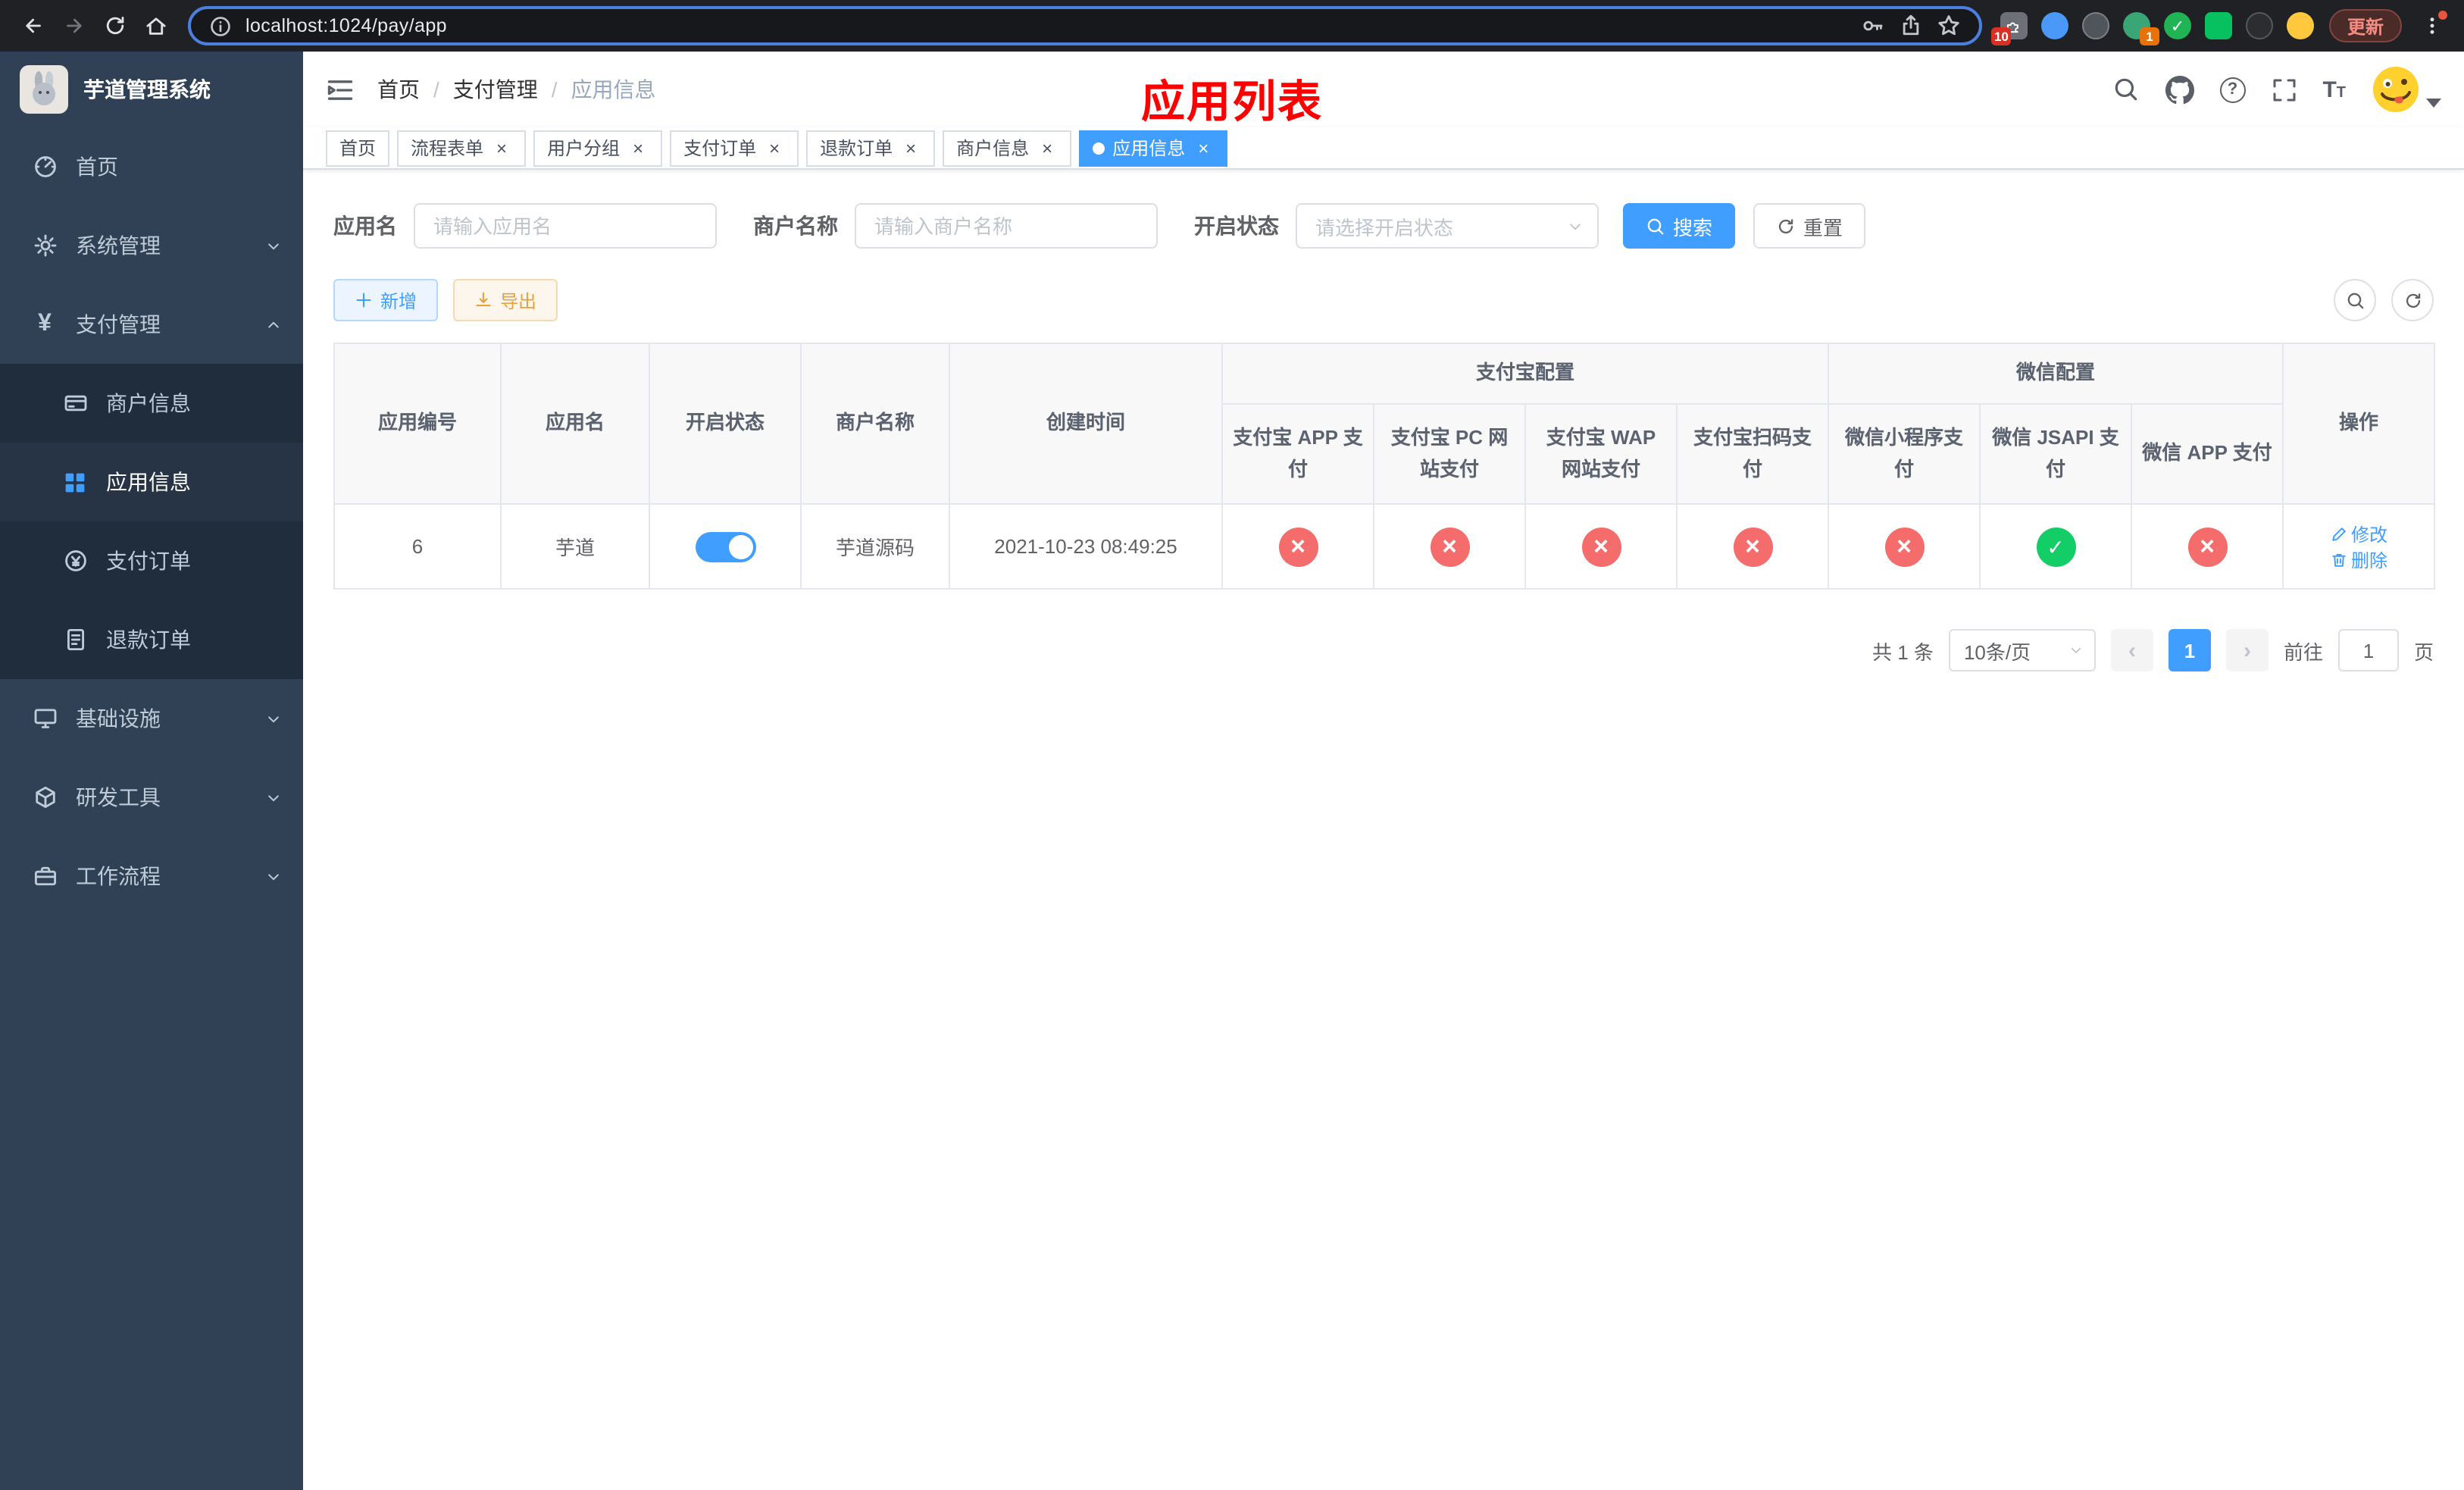  I want to click on extension-icon-dark, so click(2095, 26).